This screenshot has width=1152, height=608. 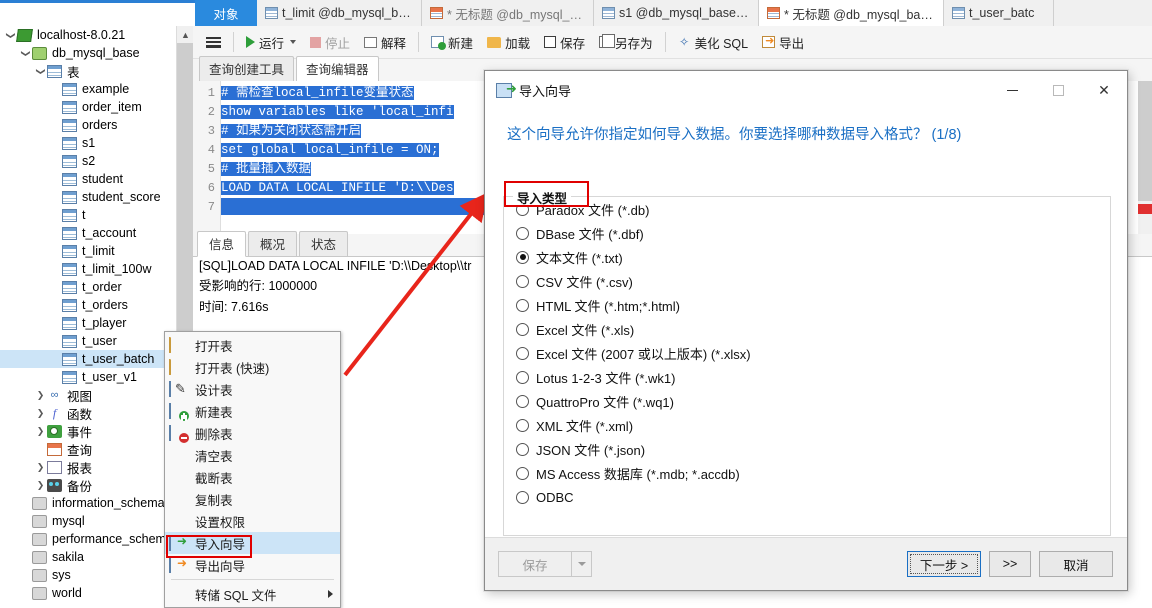 What do you see at coordinates (452, 42) in the screenshot?
I see `new-button: 新建` at bounding box center [452, 42].